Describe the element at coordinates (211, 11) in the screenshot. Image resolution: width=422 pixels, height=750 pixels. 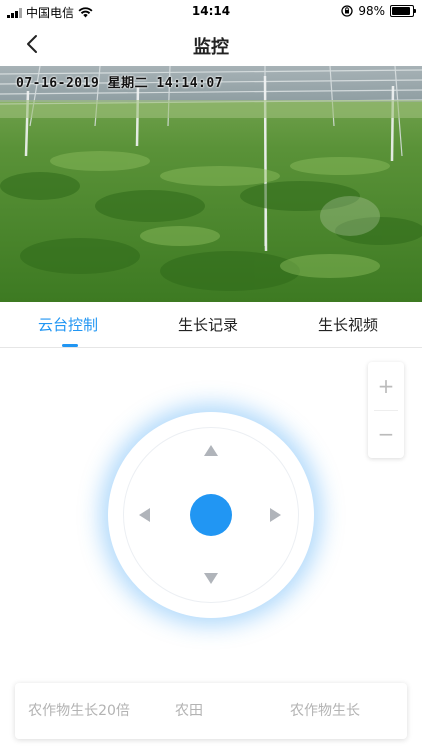
I see `status-bar: 中国电信 14:14 98%` at that location.